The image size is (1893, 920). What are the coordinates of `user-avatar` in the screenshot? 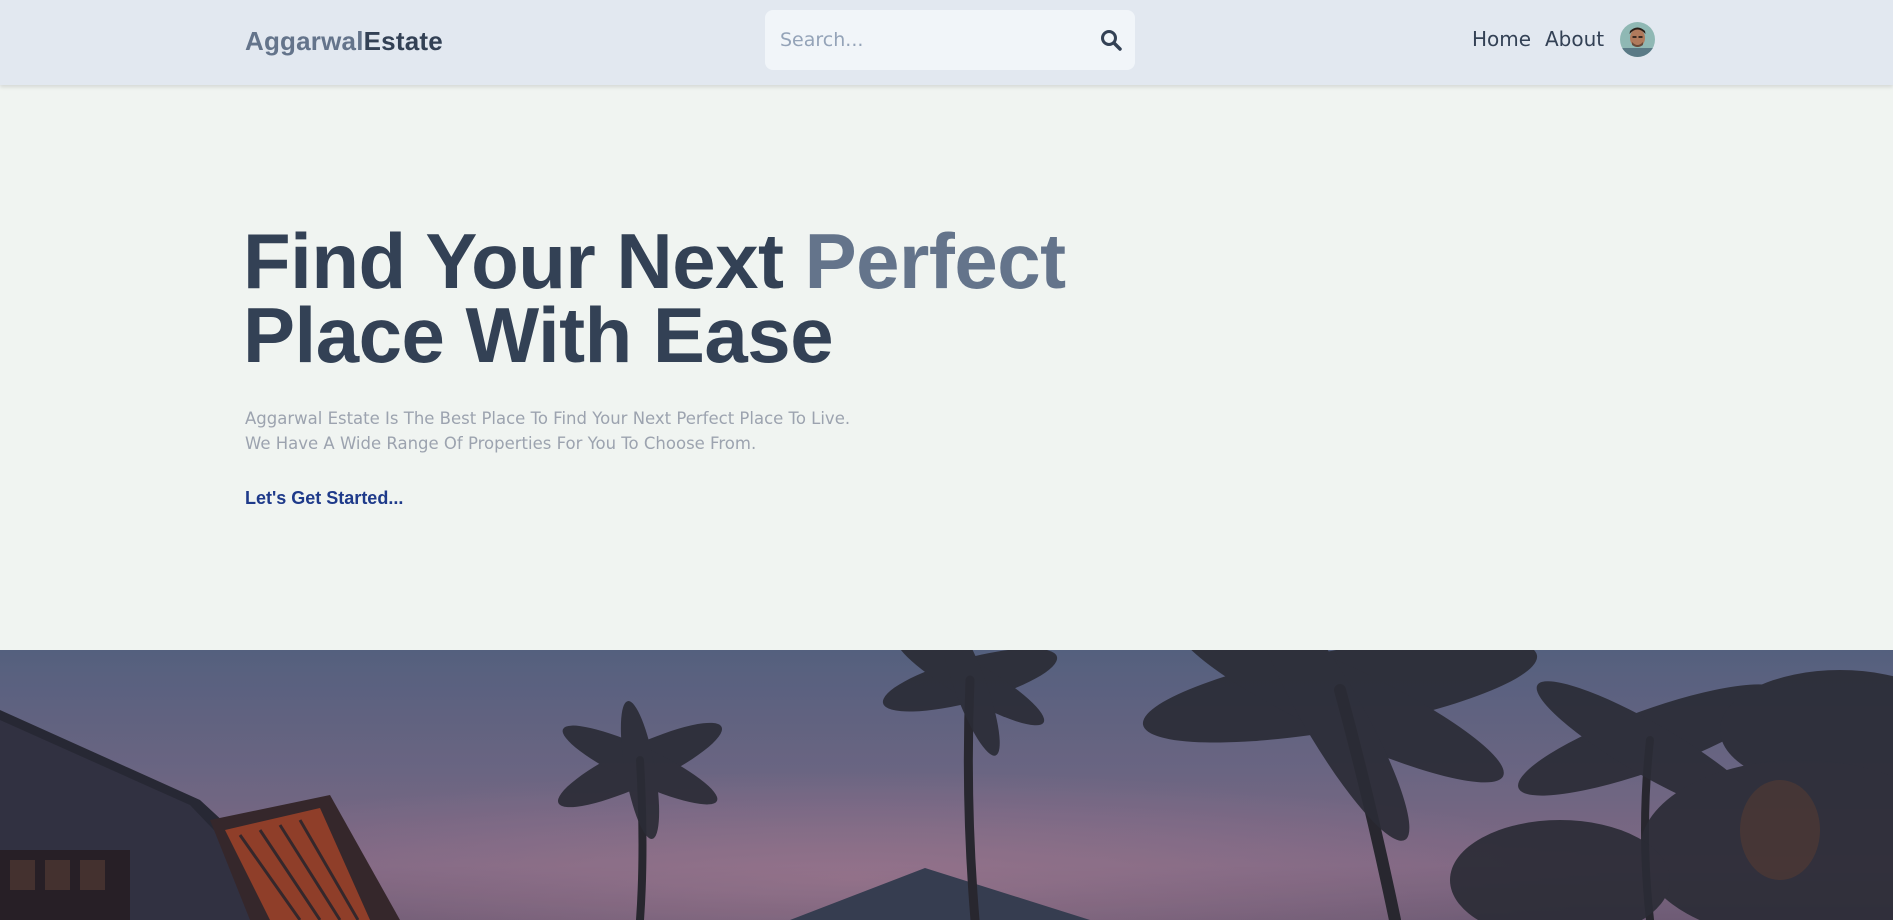 It's located at (1637, 39).